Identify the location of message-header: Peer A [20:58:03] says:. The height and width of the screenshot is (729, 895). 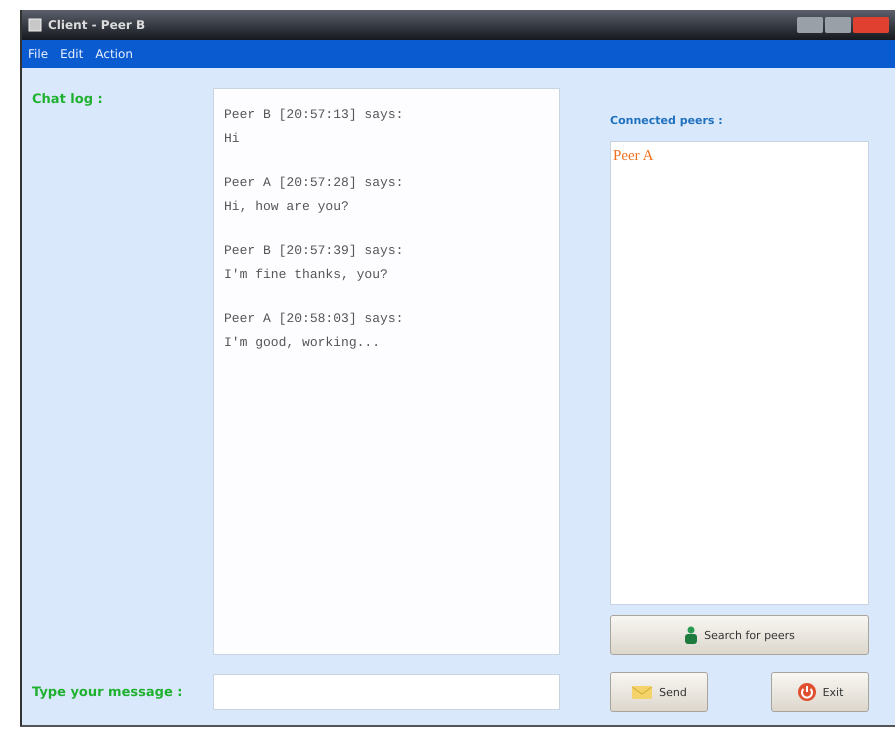
(314, 319).